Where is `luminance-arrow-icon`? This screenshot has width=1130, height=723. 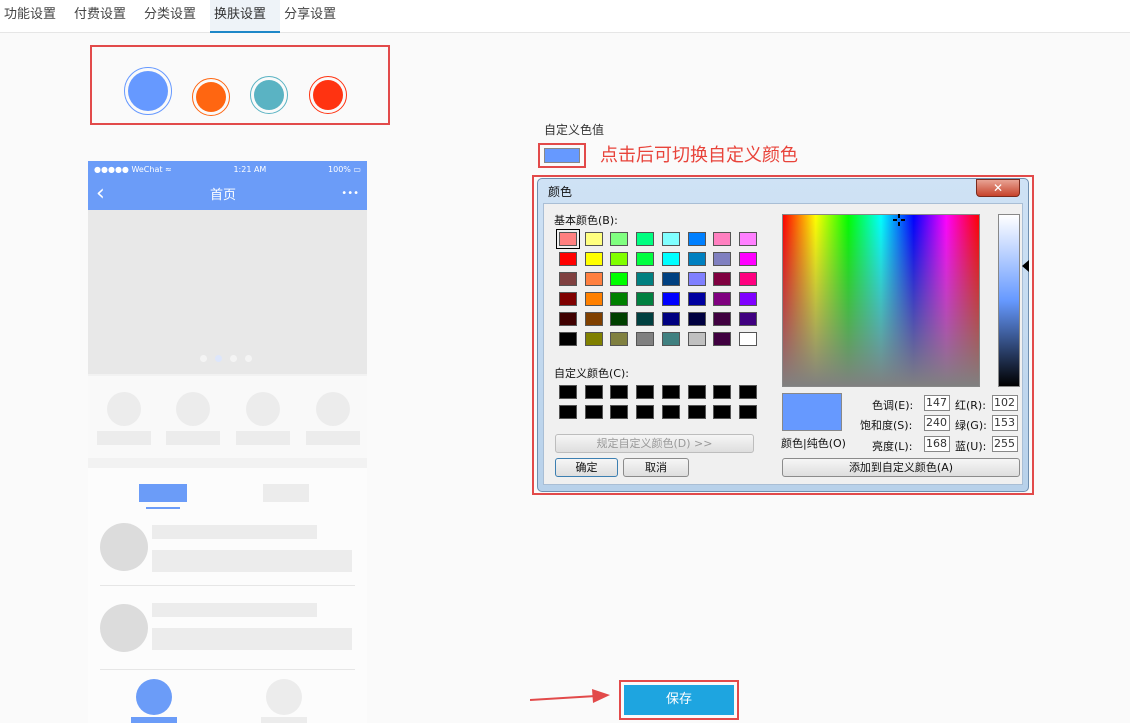
luminance-arrow-icon is located at coordinates (1025, 266).